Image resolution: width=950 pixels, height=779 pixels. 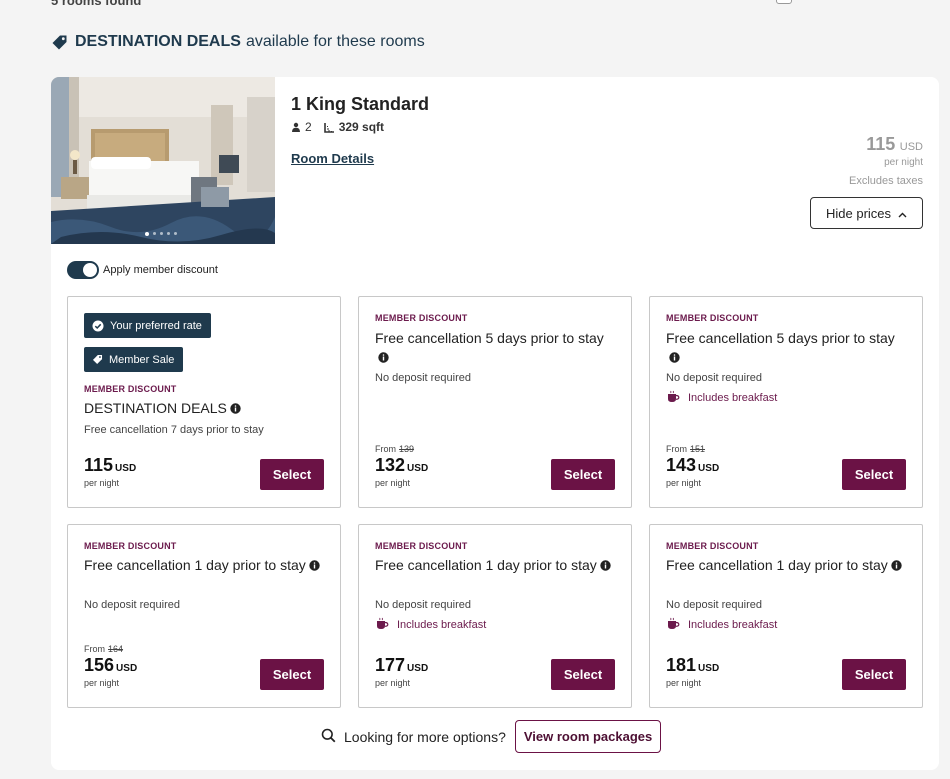 I want to click on room-meta: 2 329 sqft, so click(x=337, y=127).